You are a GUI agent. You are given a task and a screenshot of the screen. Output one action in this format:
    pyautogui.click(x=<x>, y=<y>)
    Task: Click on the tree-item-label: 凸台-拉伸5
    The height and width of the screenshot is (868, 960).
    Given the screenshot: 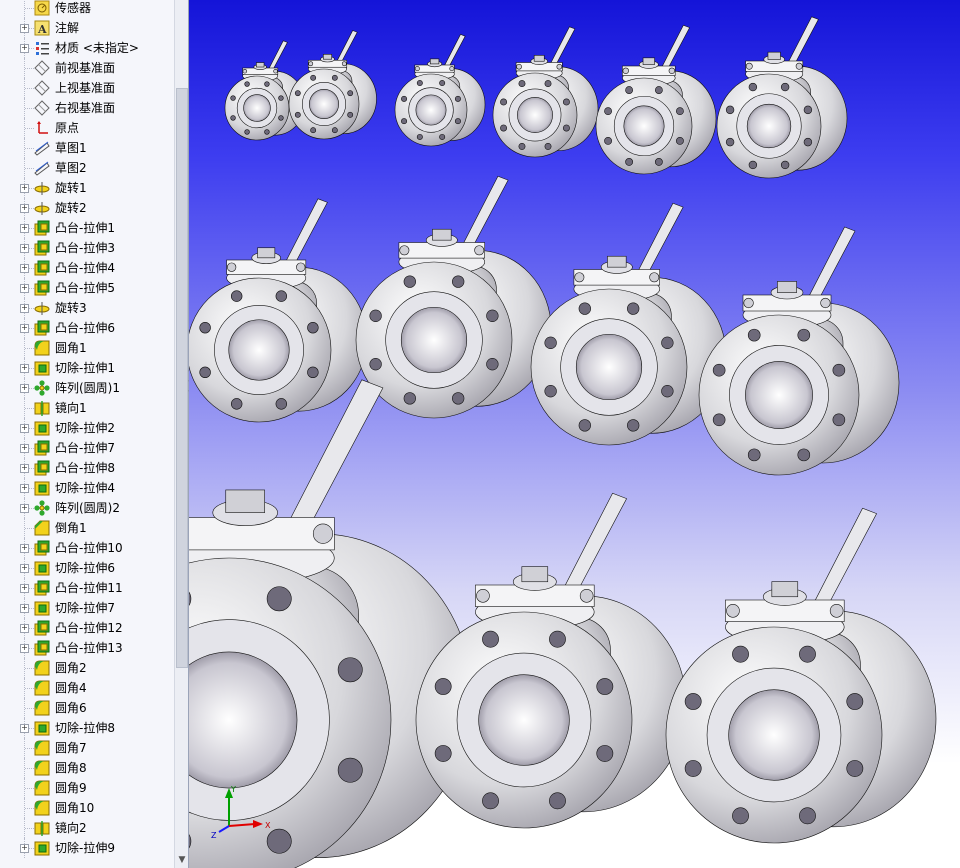 What is the action you would take?
    pyautogui.click(x=85, y=288)
    